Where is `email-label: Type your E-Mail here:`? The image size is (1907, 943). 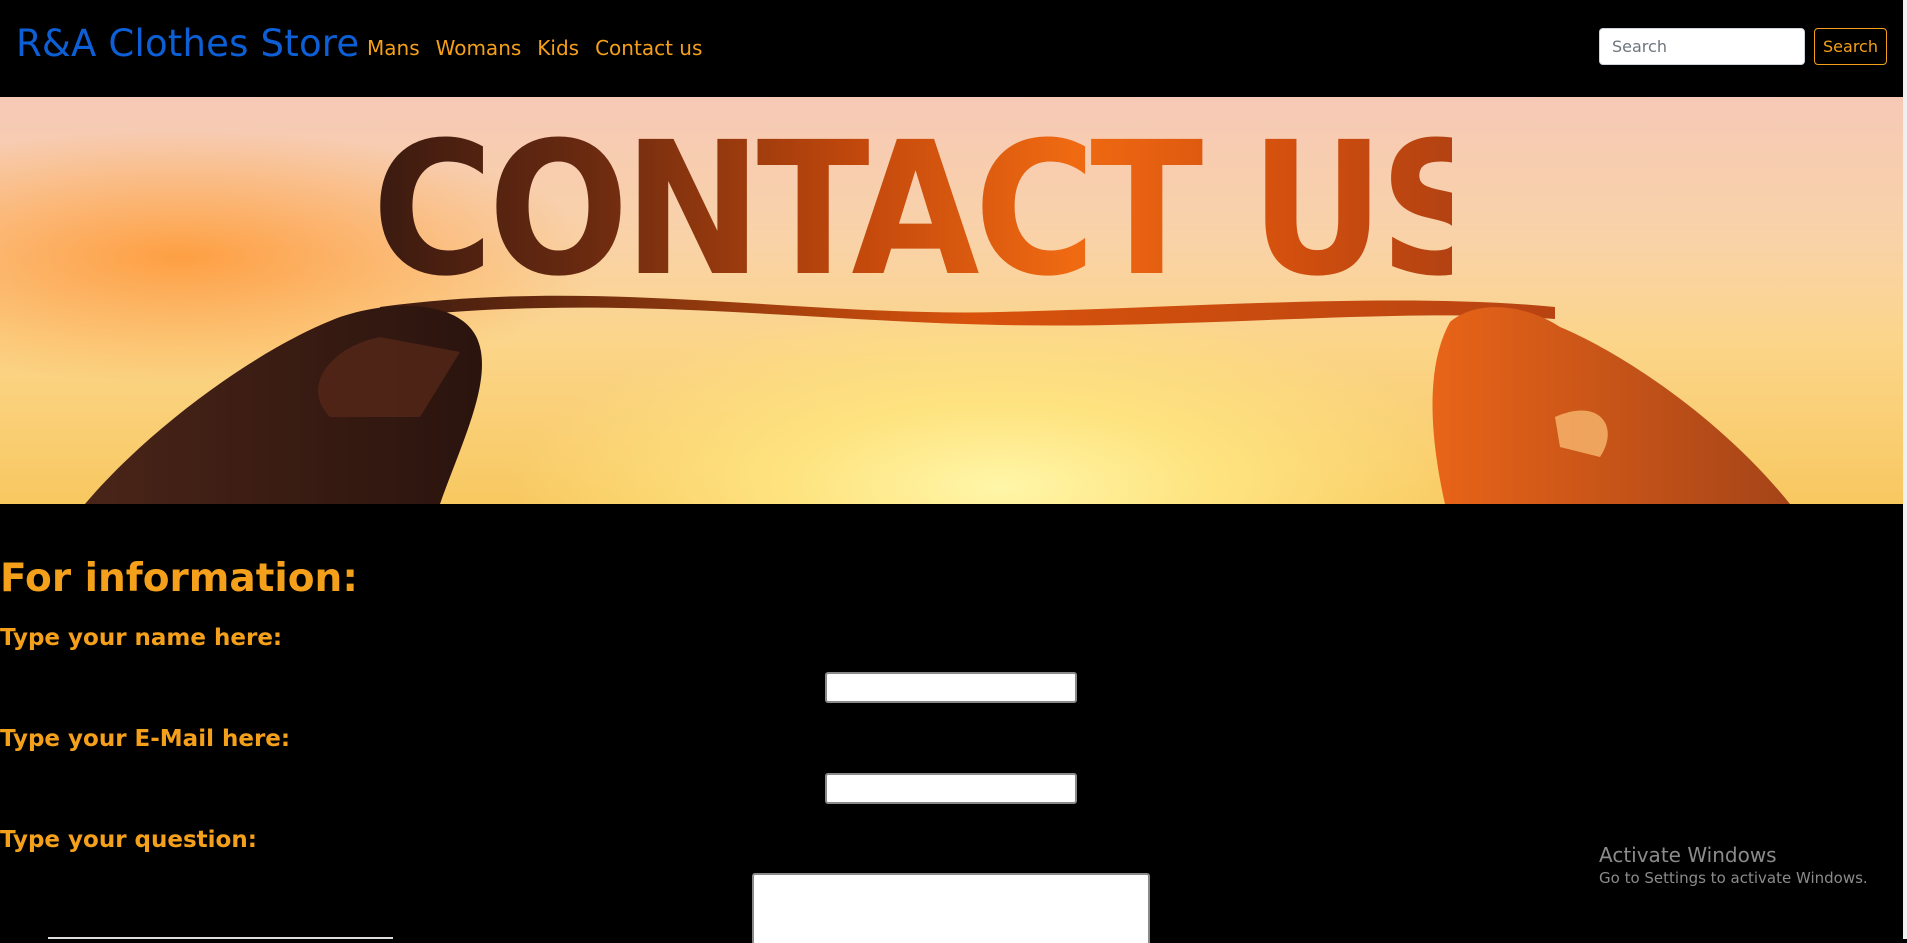 email-label: Type your E-Mail here: is located at coordinates (145, 739).